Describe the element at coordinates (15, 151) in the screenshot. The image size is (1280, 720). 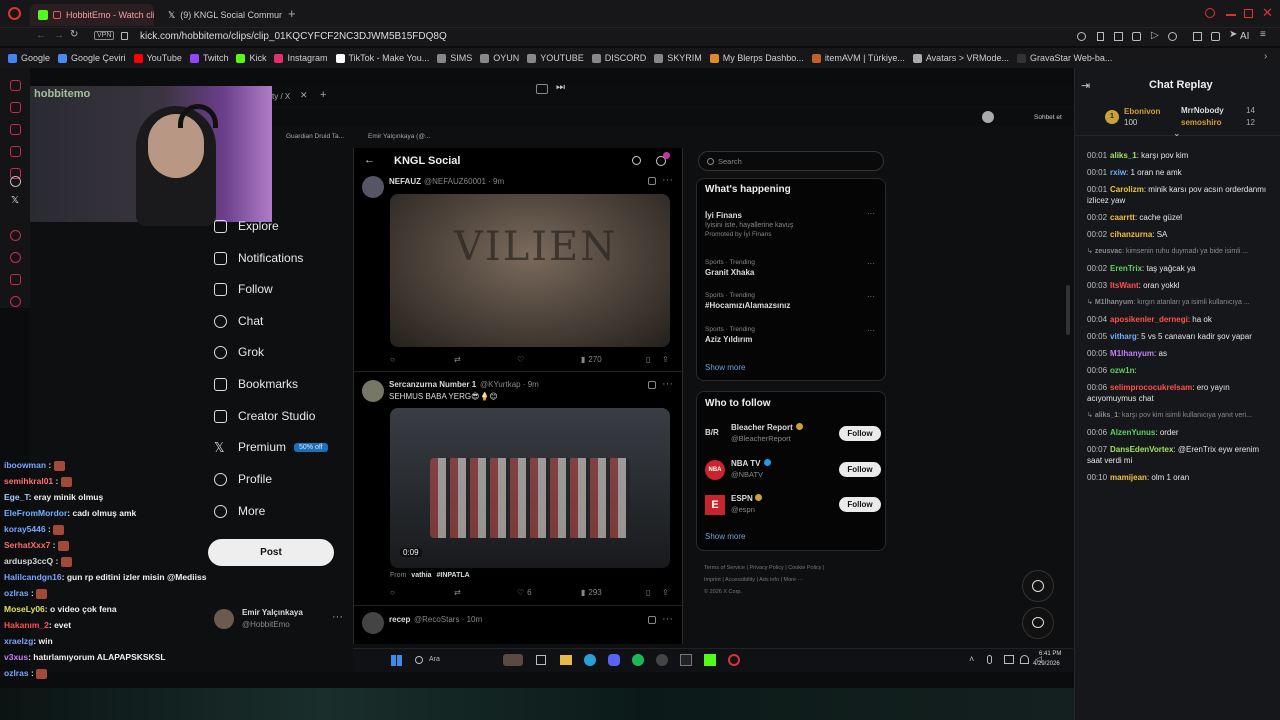
I see `messenger-icon` at that location.